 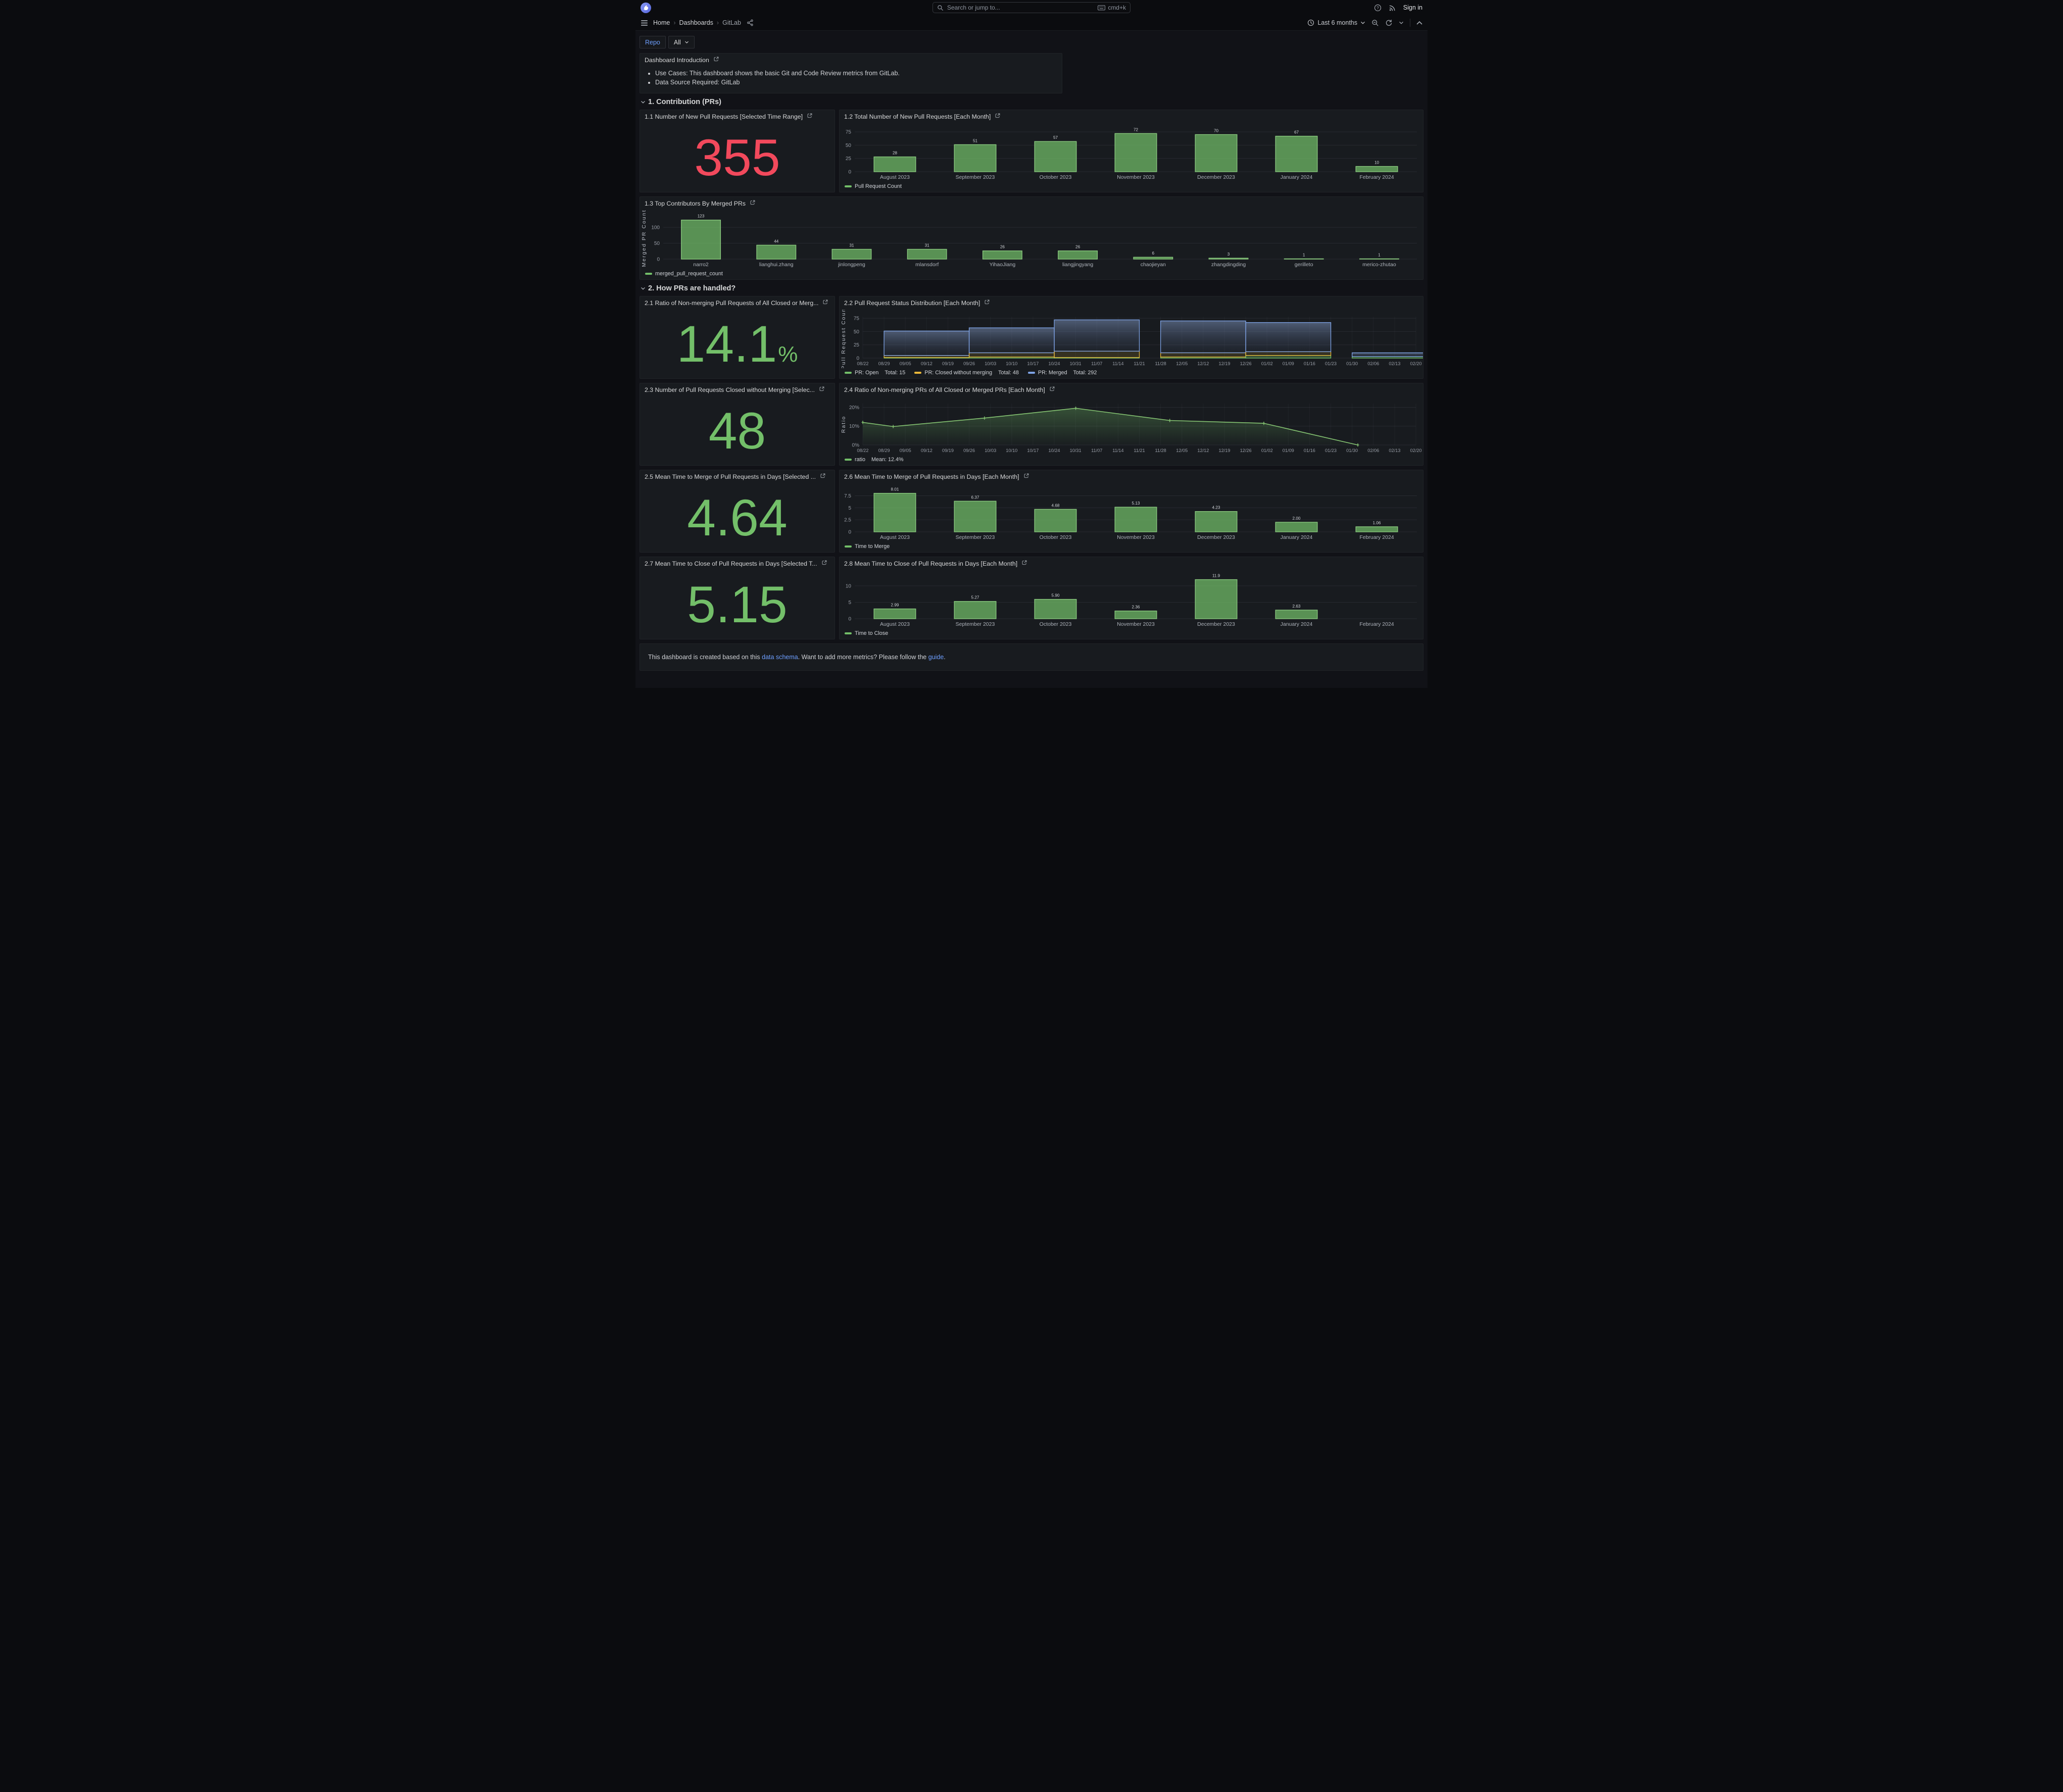 What do you see at coordinates (1389, 23) in the screenshot?
I see `refresh-button` at bounding box center [1389, 23].